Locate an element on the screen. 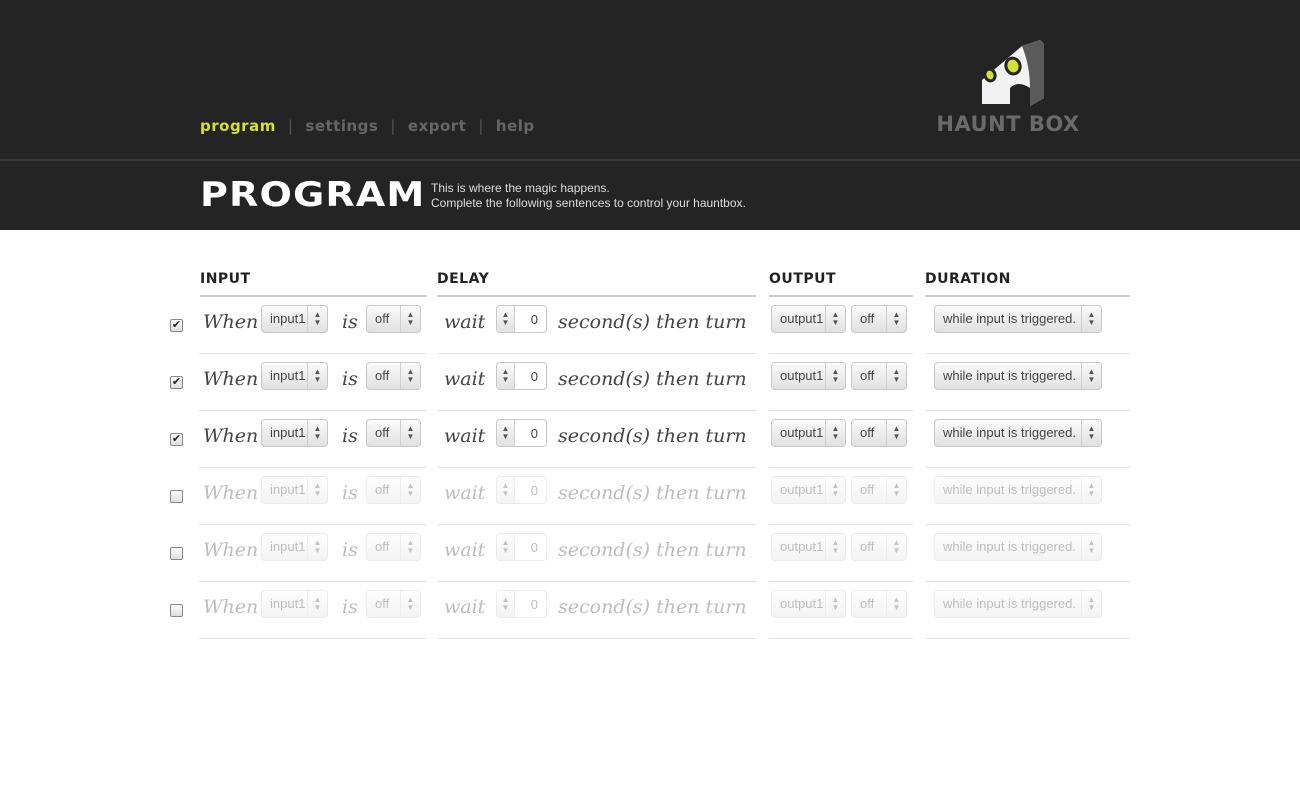 Image resolution: width=1300 pixels, height=800 pixels. nav-item-export: export is located at coordinates (437, 126).